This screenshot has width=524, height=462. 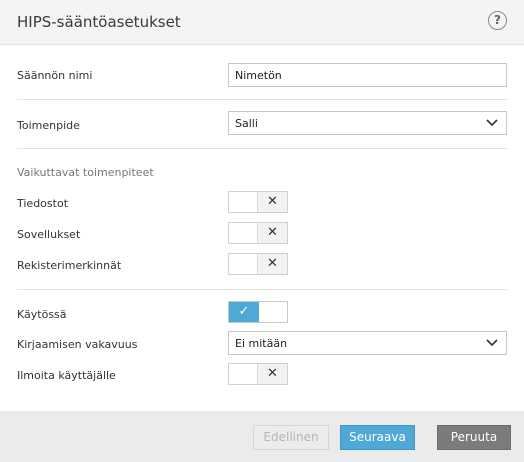 What do you see at coordinates (55, 75) in the screenshot?
I see `rule-name-label: Säännön nimi` at bounding box center [55, 75].